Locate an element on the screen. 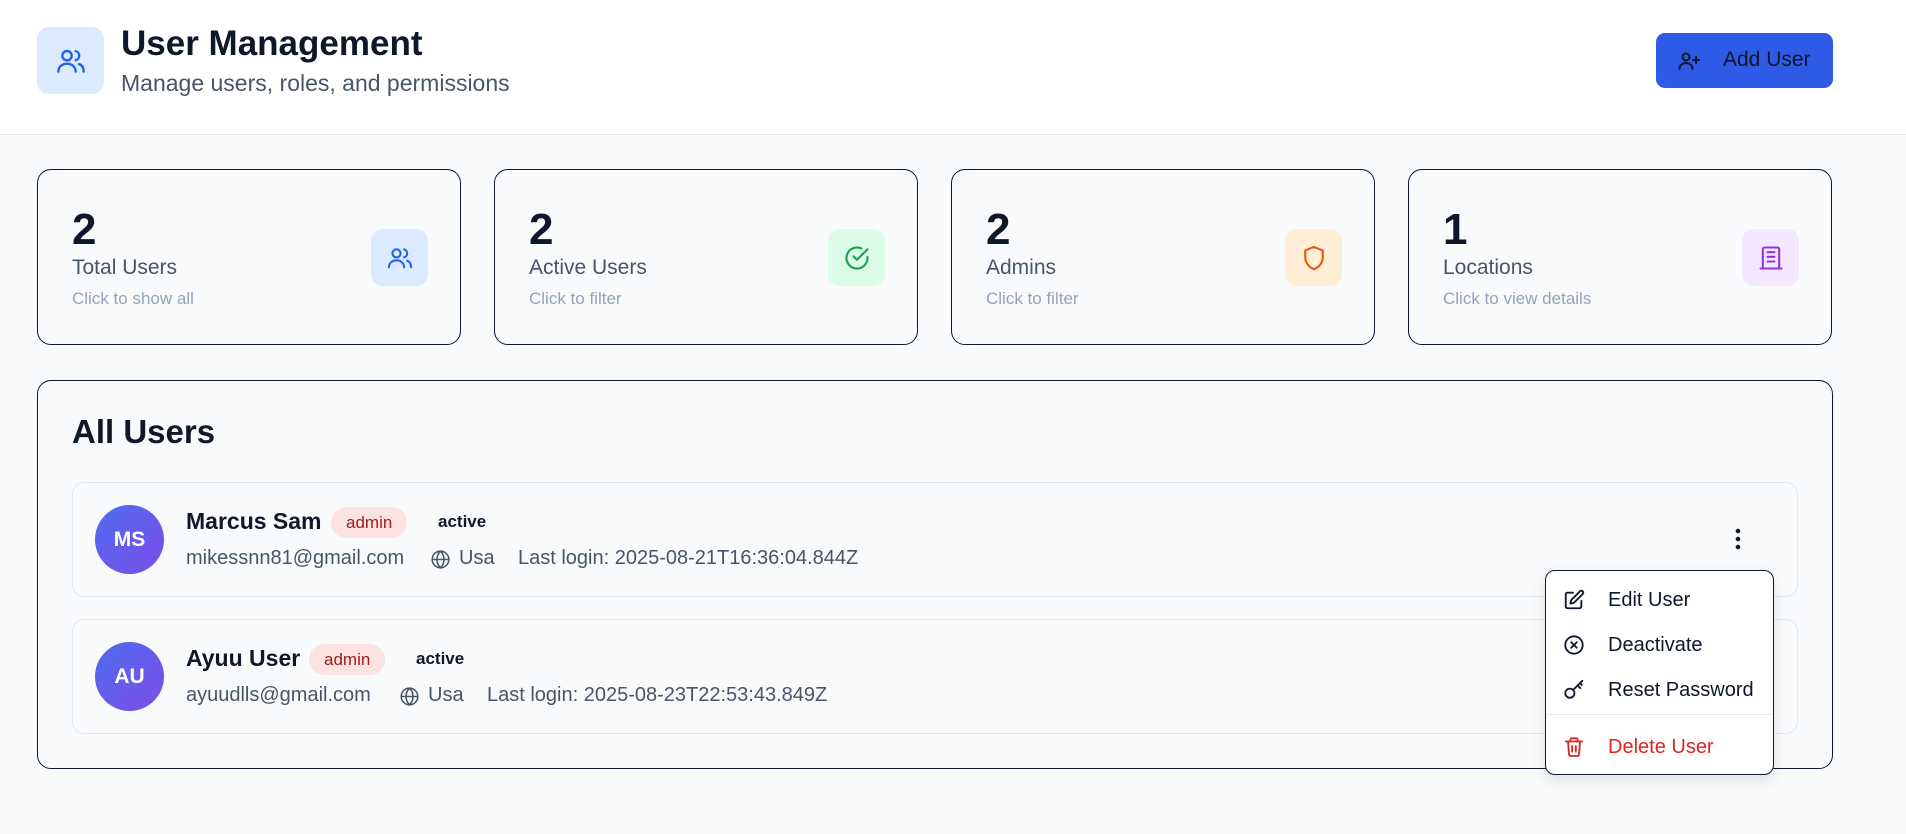 The height and width of the screenshot is (834, 1906). page-title: User Management is located at coordinates (272, 43).